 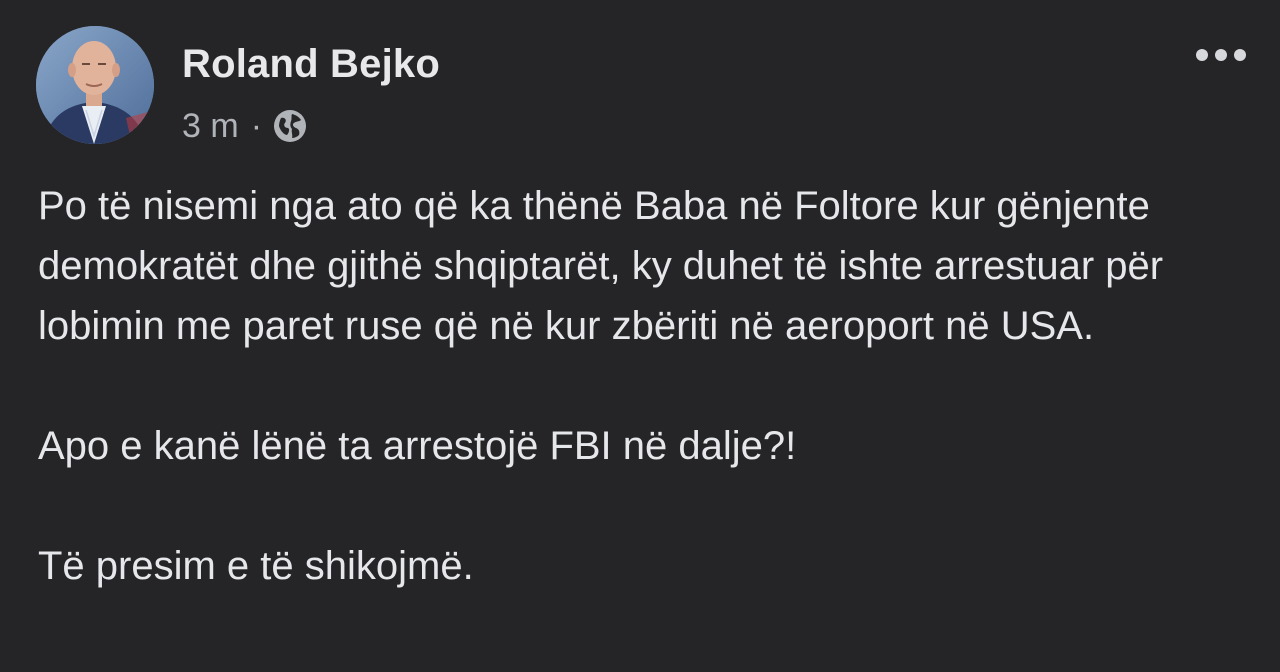 What do you see at coordinates (245, 126) in the screenshot?
I see `post-meta: 3 m ·` at bounding box center [245, 126].